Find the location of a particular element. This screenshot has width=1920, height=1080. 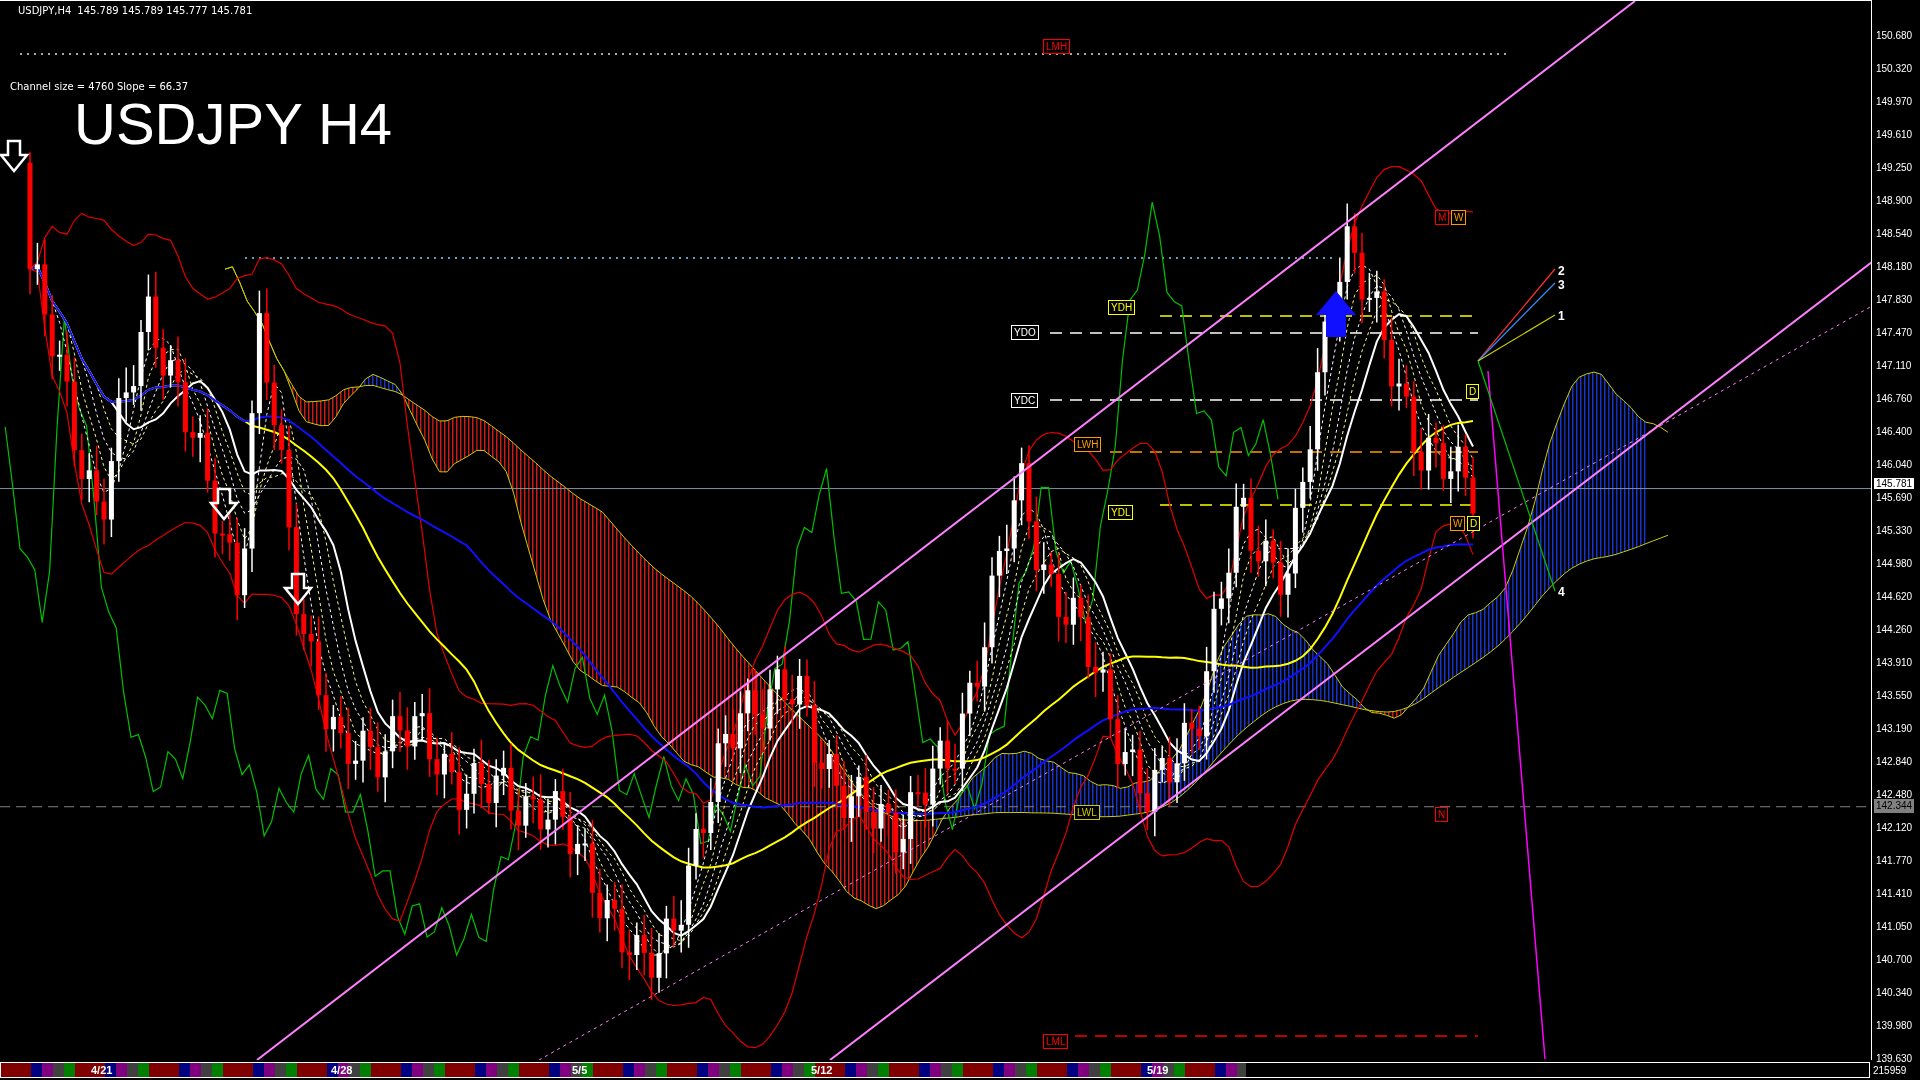

price-label: 149.970 is located at coordinates (1894, 101).